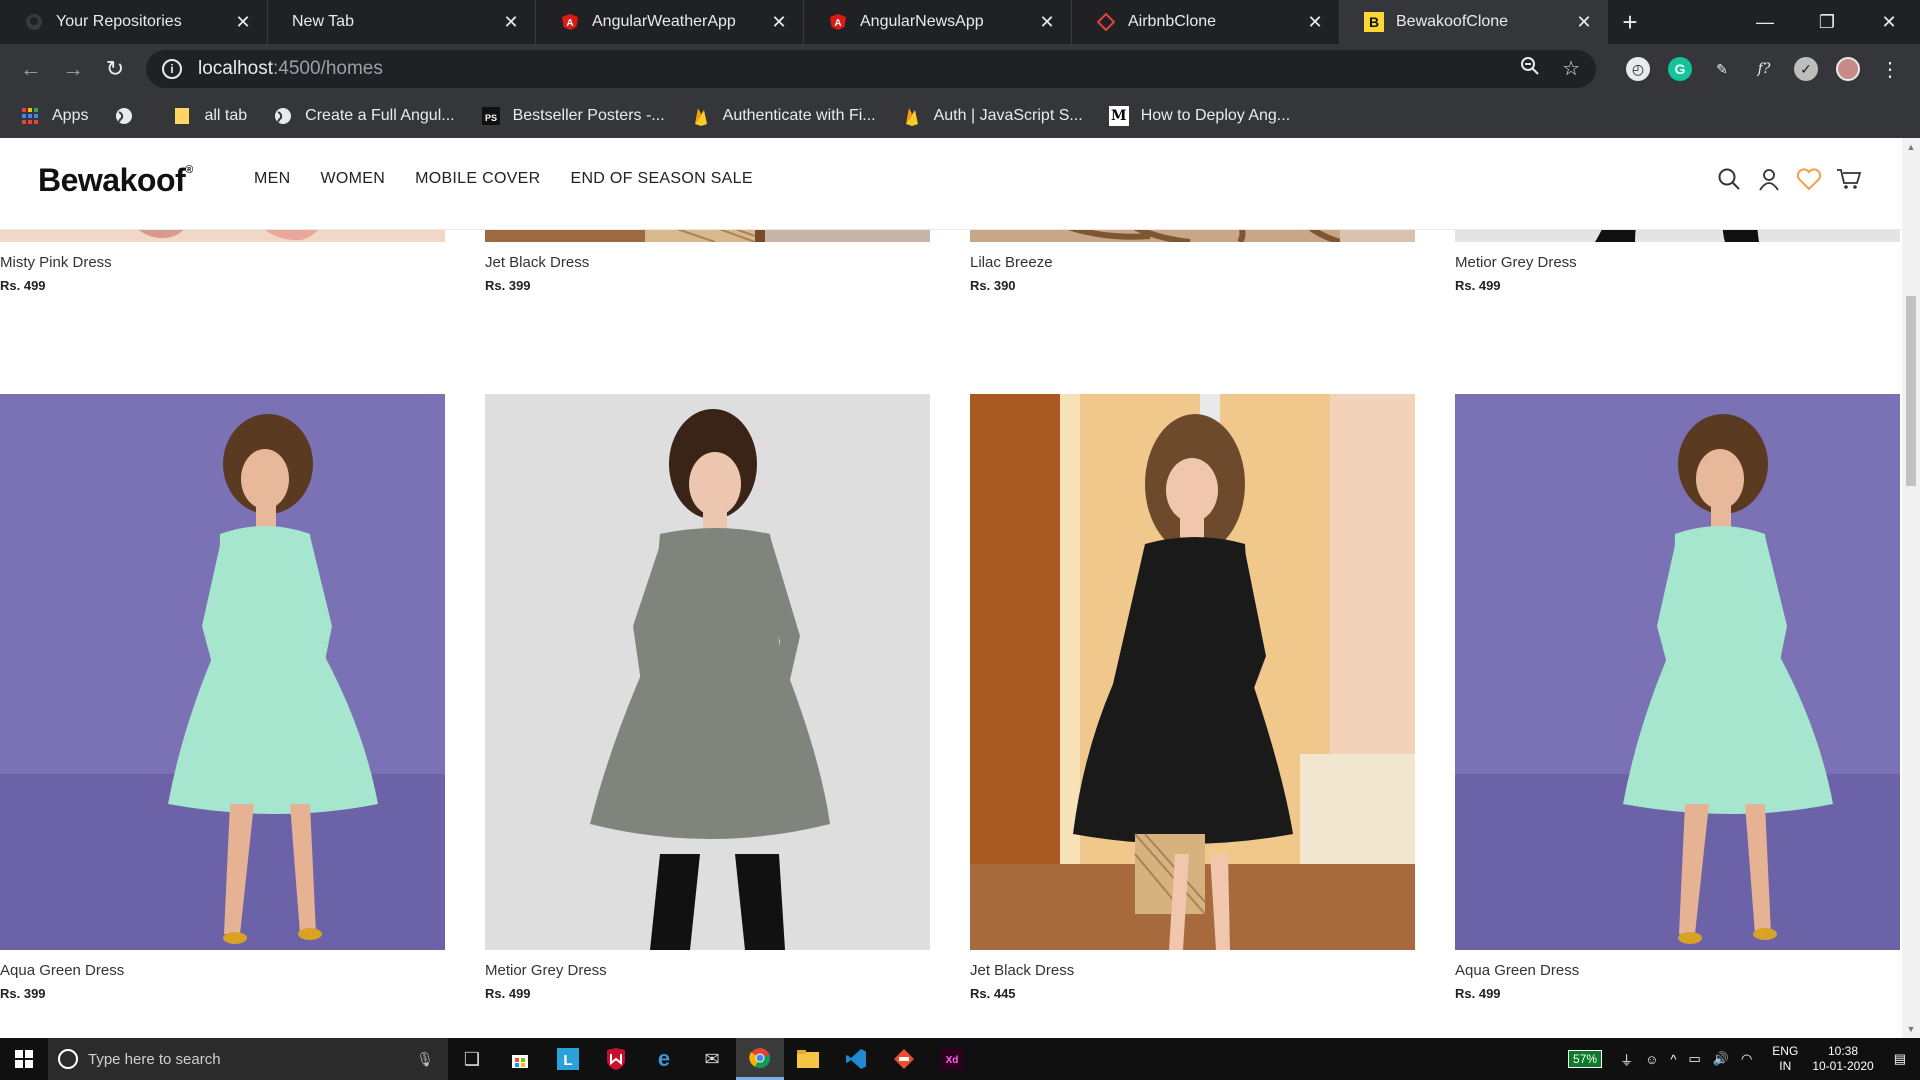 This screenshot has width=1920, height=1080. I want to click on bookmark-star-icon: ☆, so click(1571, 69).